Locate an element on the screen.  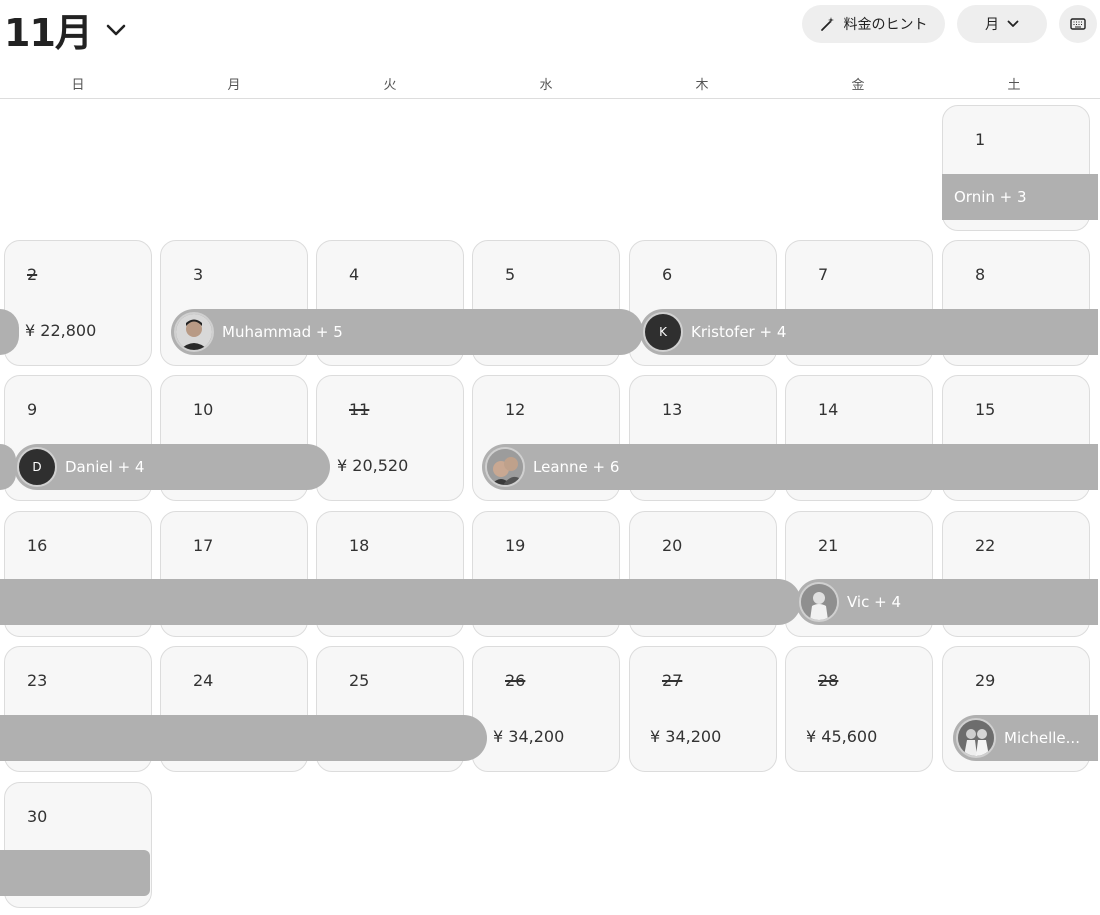
guest-name: Vic + 4 is located at coordinates (874, 602).